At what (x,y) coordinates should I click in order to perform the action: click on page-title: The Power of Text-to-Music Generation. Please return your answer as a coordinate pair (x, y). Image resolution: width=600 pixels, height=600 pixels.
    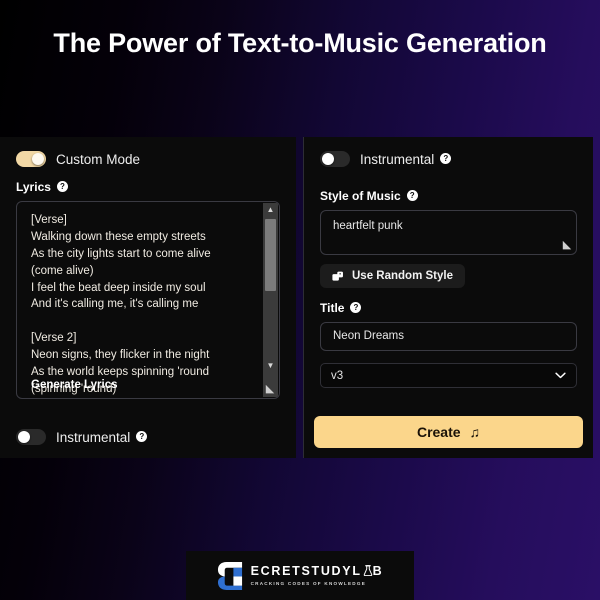
    Looking at the image, I should click on (300, 43).